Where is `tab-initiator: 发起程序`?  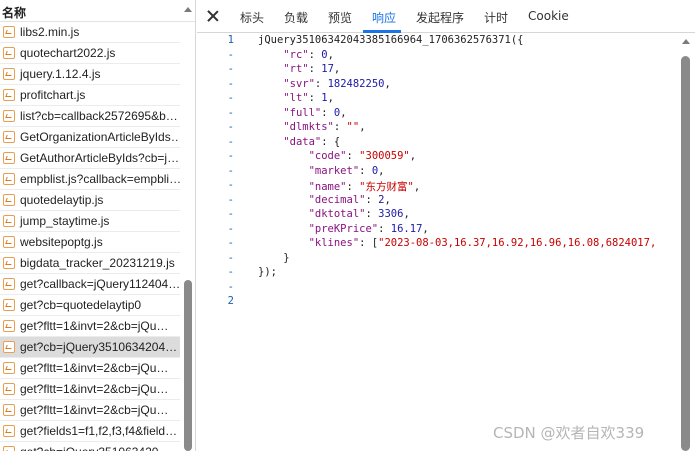
tab-initiator: 发起程序 is located at coordinates (440, 17).